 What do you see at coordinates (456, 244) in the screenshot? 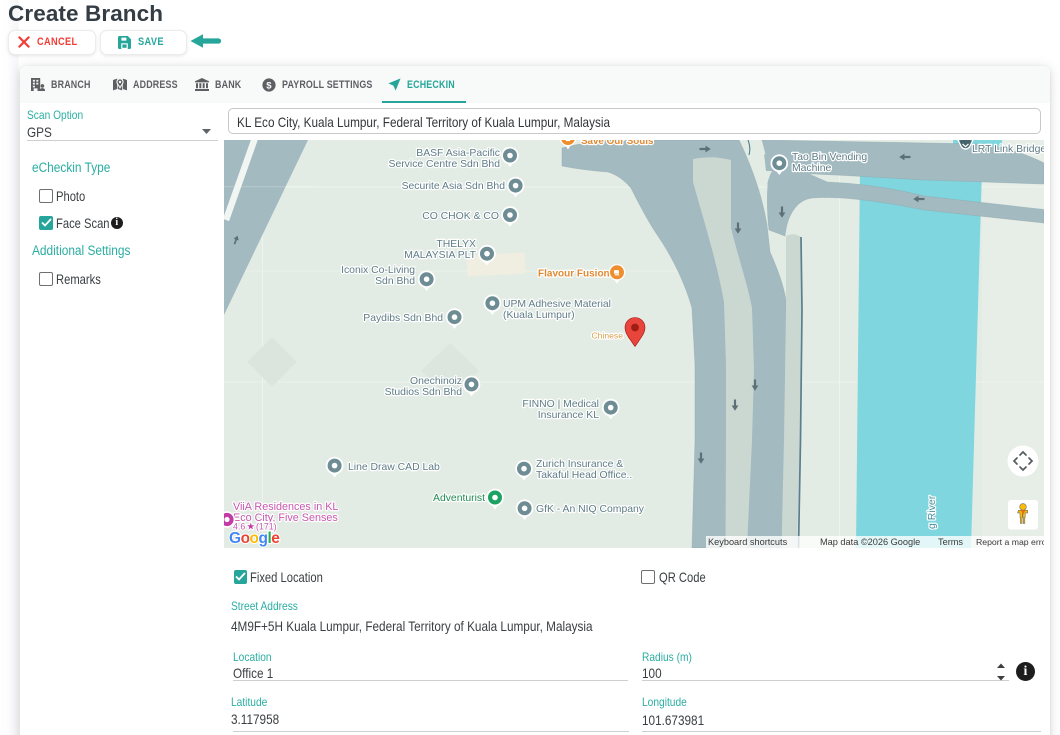
I see `svg-text: THELYX` at bounding box center [456, 244].